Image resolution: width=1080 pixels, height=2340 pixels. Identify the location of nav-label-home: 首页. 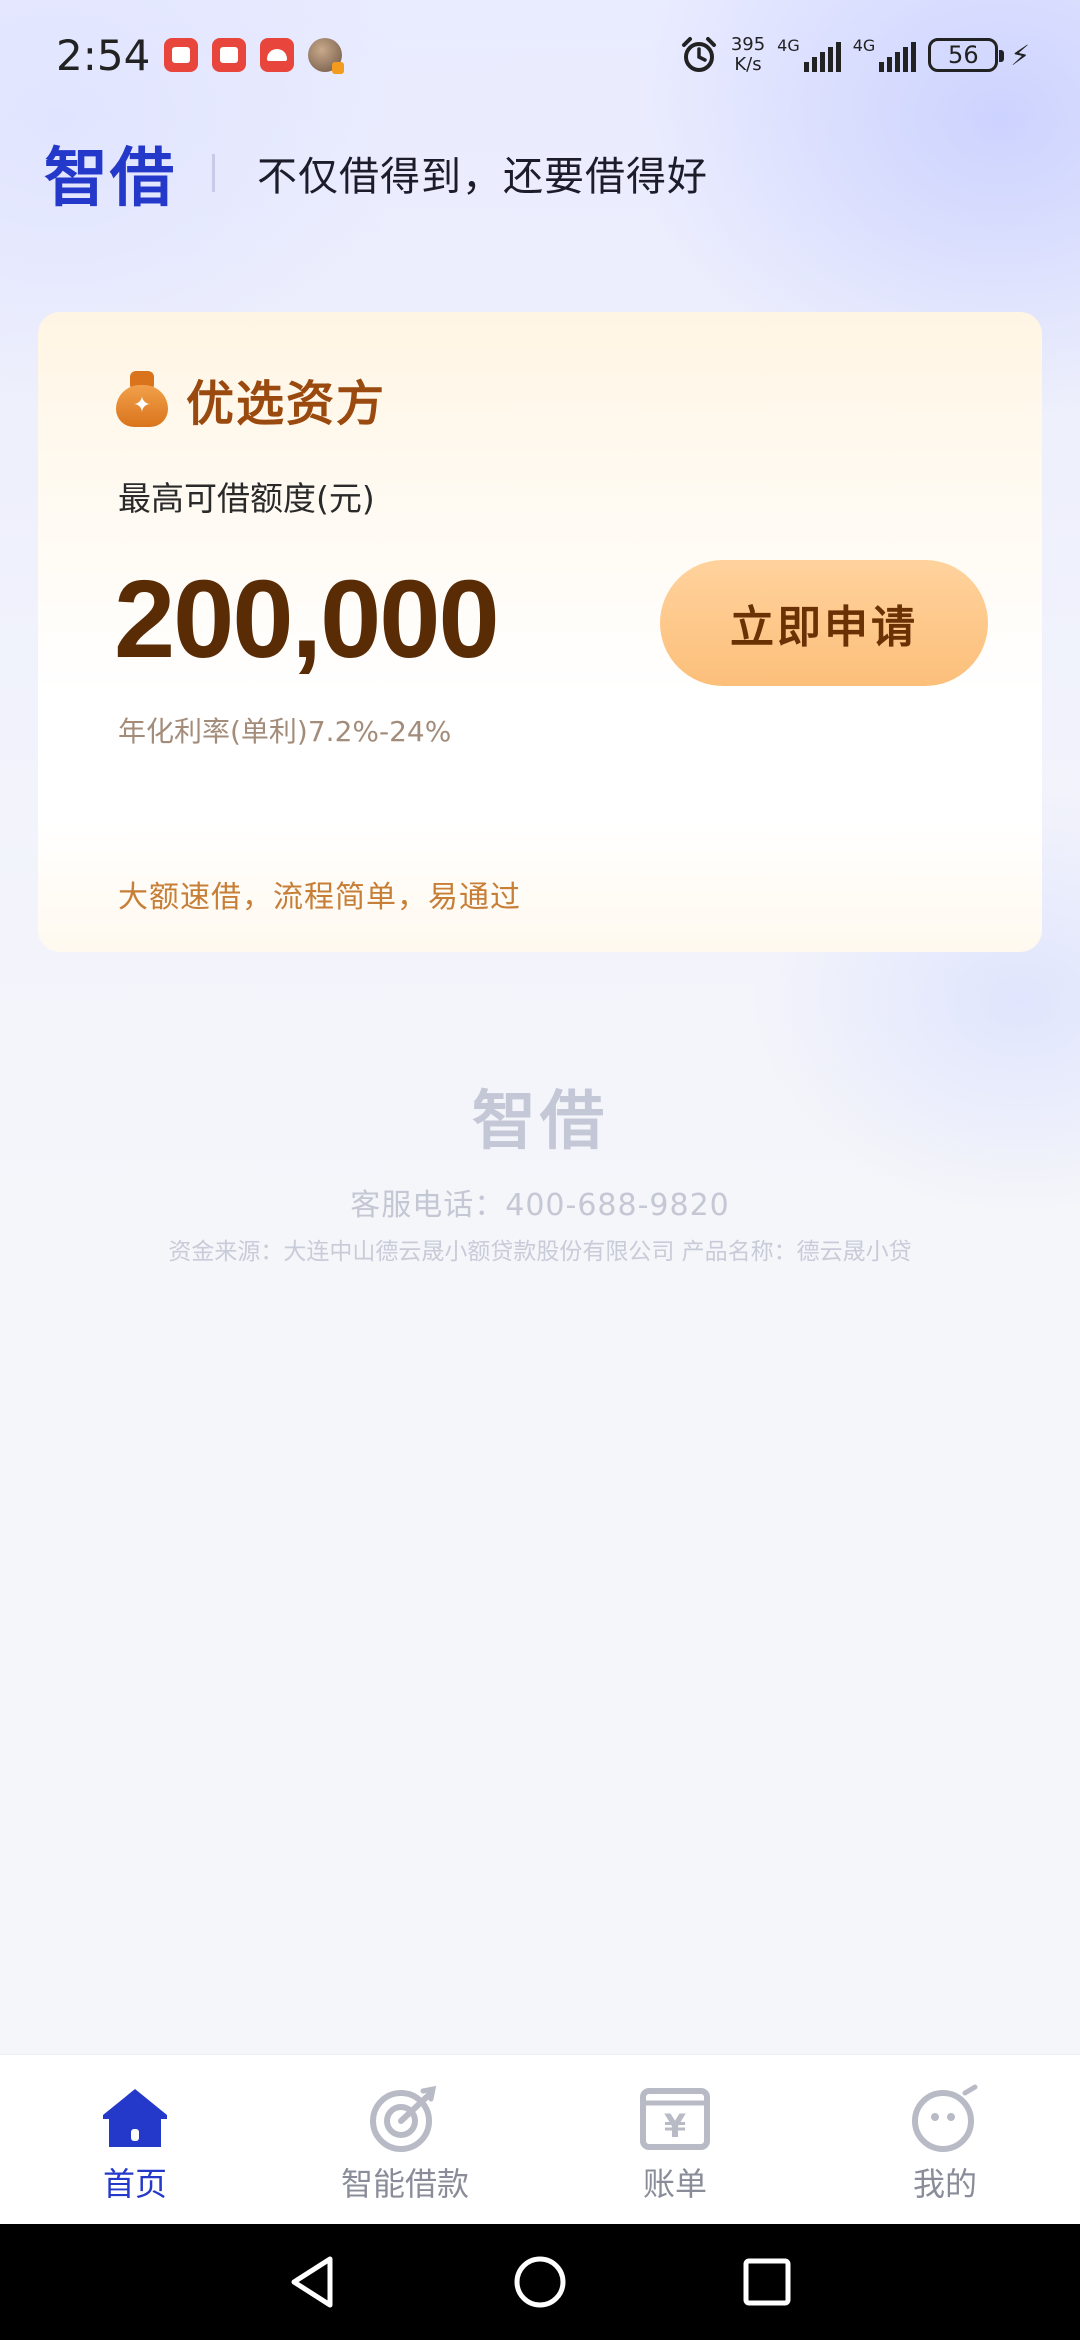
(134, 2184).